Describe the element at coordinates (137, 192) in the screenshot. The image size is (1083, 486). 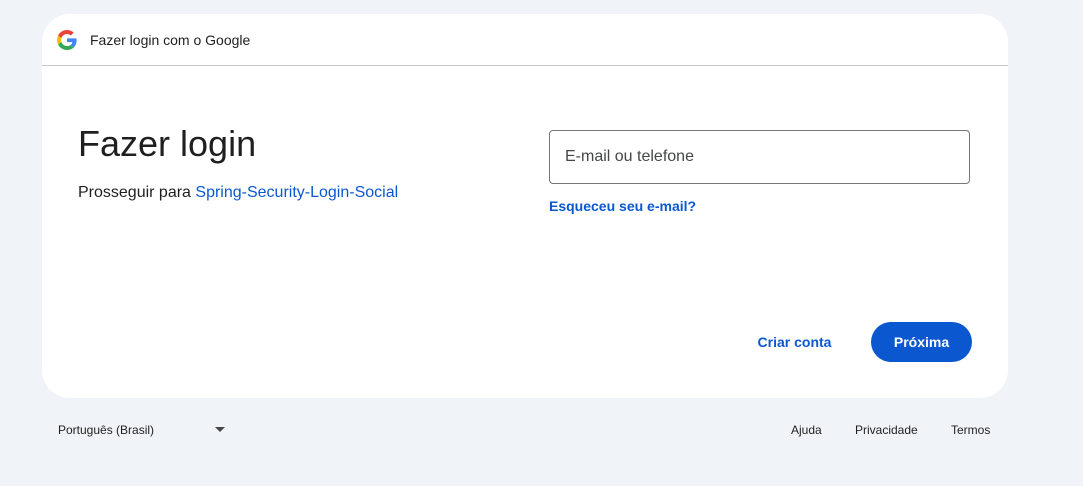
I see `subtitle-prefix: Prosseguir para` at that location.